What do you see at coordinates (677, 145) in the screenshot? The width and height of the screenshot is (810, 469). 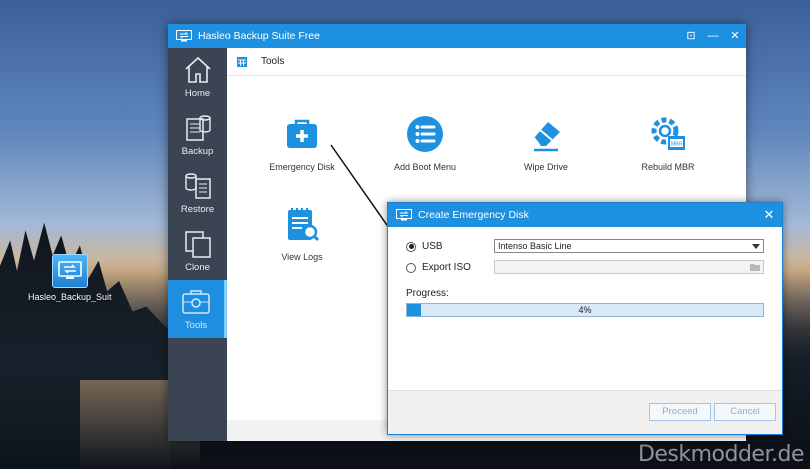 I see `svg-text: MBR` at bounding box center [677, 145].